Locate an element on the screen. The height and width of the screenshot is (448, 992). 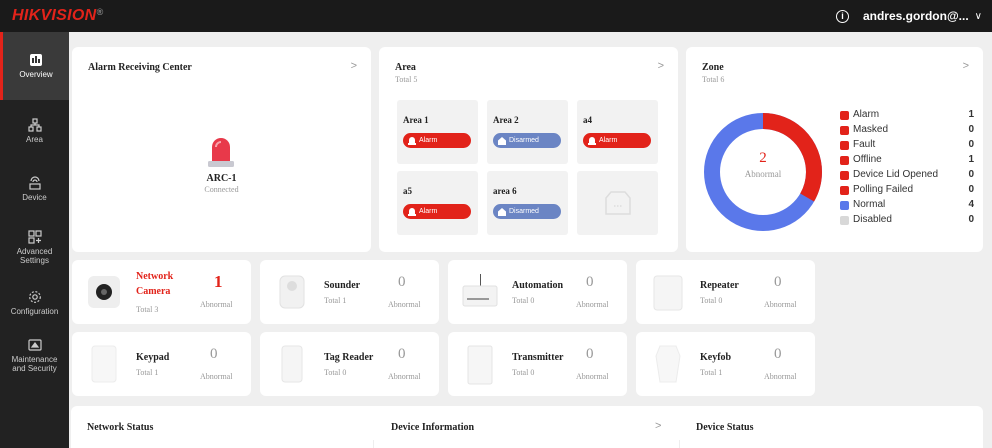
device-card-transmitter: Transmitter Total 0 0 Abnormal is located at coordinates (537, 364).